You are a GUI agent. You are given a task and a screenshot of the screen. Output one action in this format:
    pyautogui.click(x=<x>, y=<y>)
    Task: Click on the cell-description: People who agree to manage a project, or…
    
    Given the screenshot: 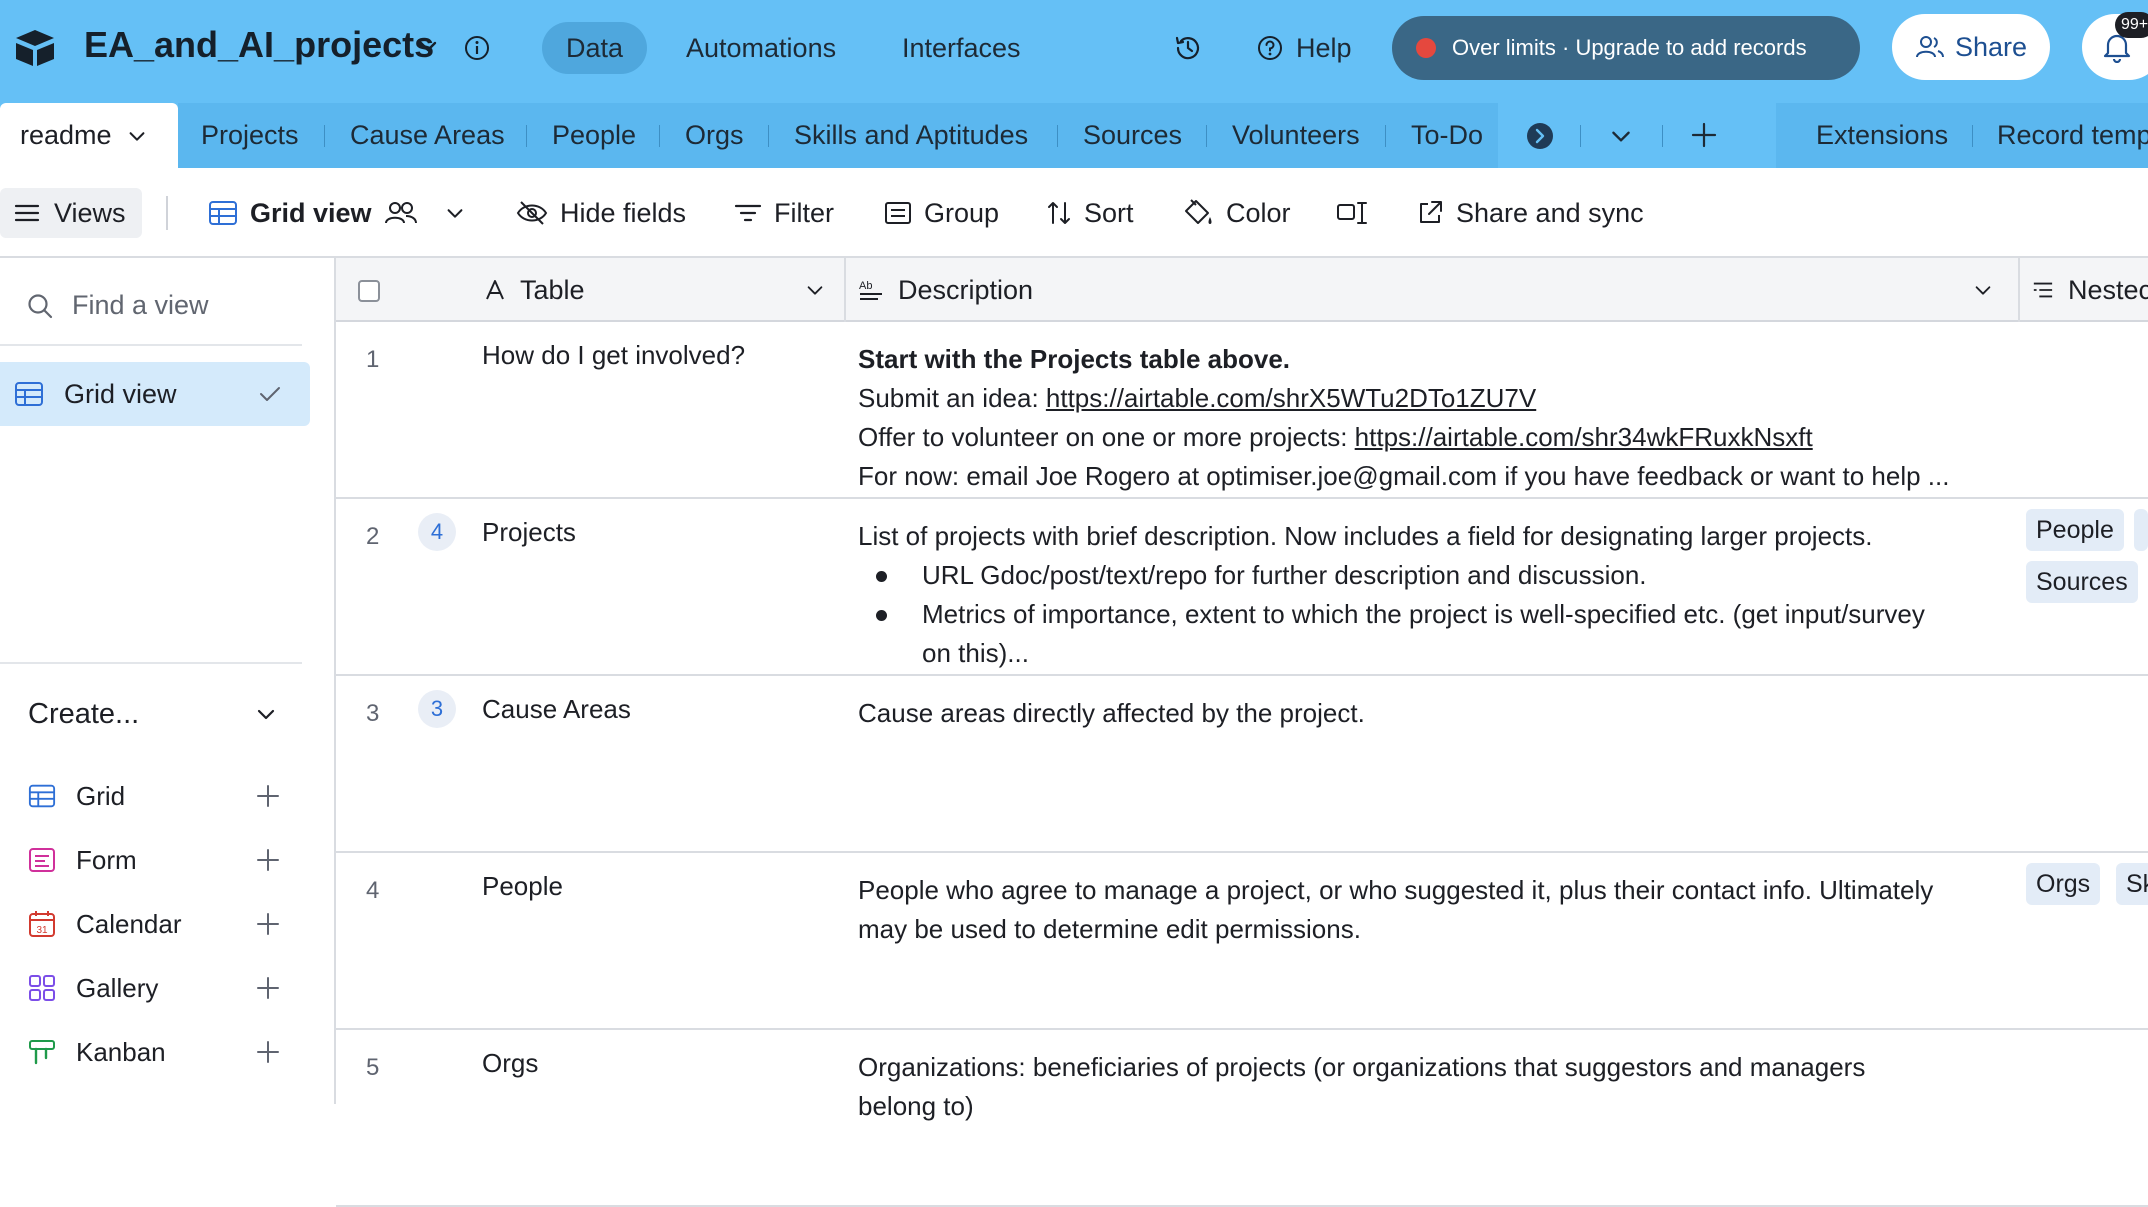 What is the action you would take?
    pyautogui.click(x=1438, y=910)
    